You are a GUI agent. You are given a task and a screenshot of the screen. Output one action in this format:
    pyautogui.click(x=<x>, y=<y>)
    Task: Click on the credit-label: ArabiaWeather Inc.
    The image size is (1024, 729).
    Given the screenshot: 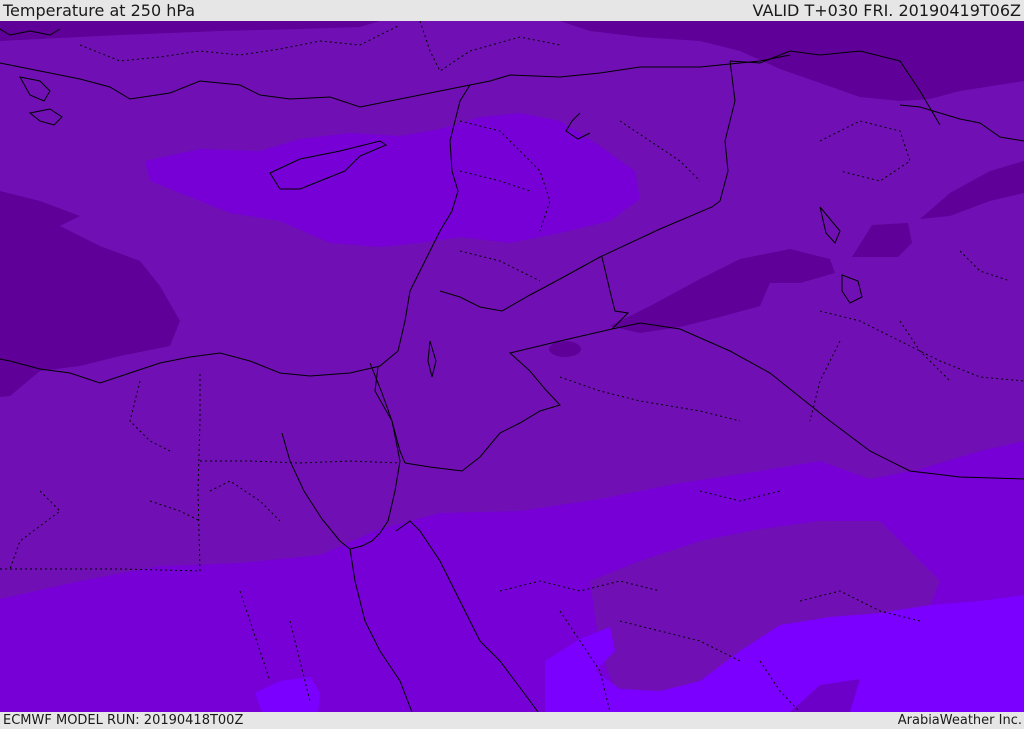 What is the action you would take?
    pyautogui.click(x=959, y=720)
    